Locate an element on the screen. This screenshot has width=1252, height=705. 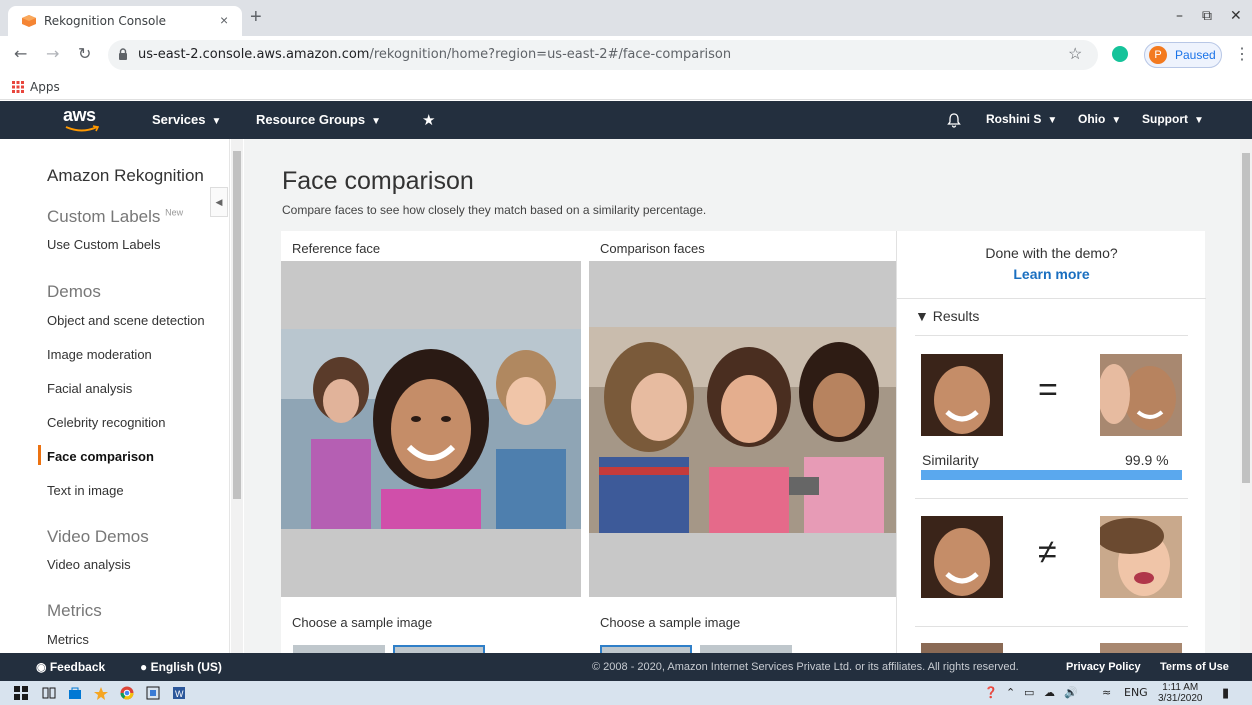
bookmarks-bar: Apps is located at coordinates (626, 87).